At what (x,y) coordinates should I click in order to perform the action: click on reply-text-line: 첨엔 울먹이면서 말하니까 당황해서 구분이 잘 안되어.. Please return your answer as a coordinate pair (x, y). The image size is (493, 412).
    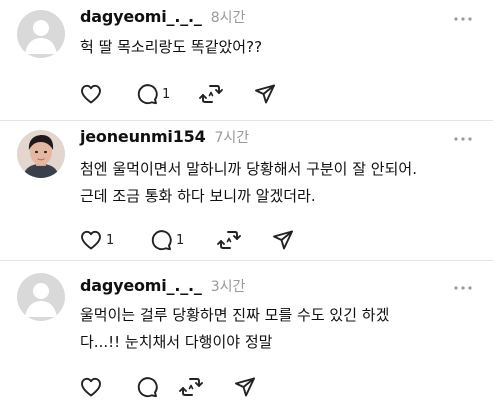
    Looking at the image, I should click on (248, 169).